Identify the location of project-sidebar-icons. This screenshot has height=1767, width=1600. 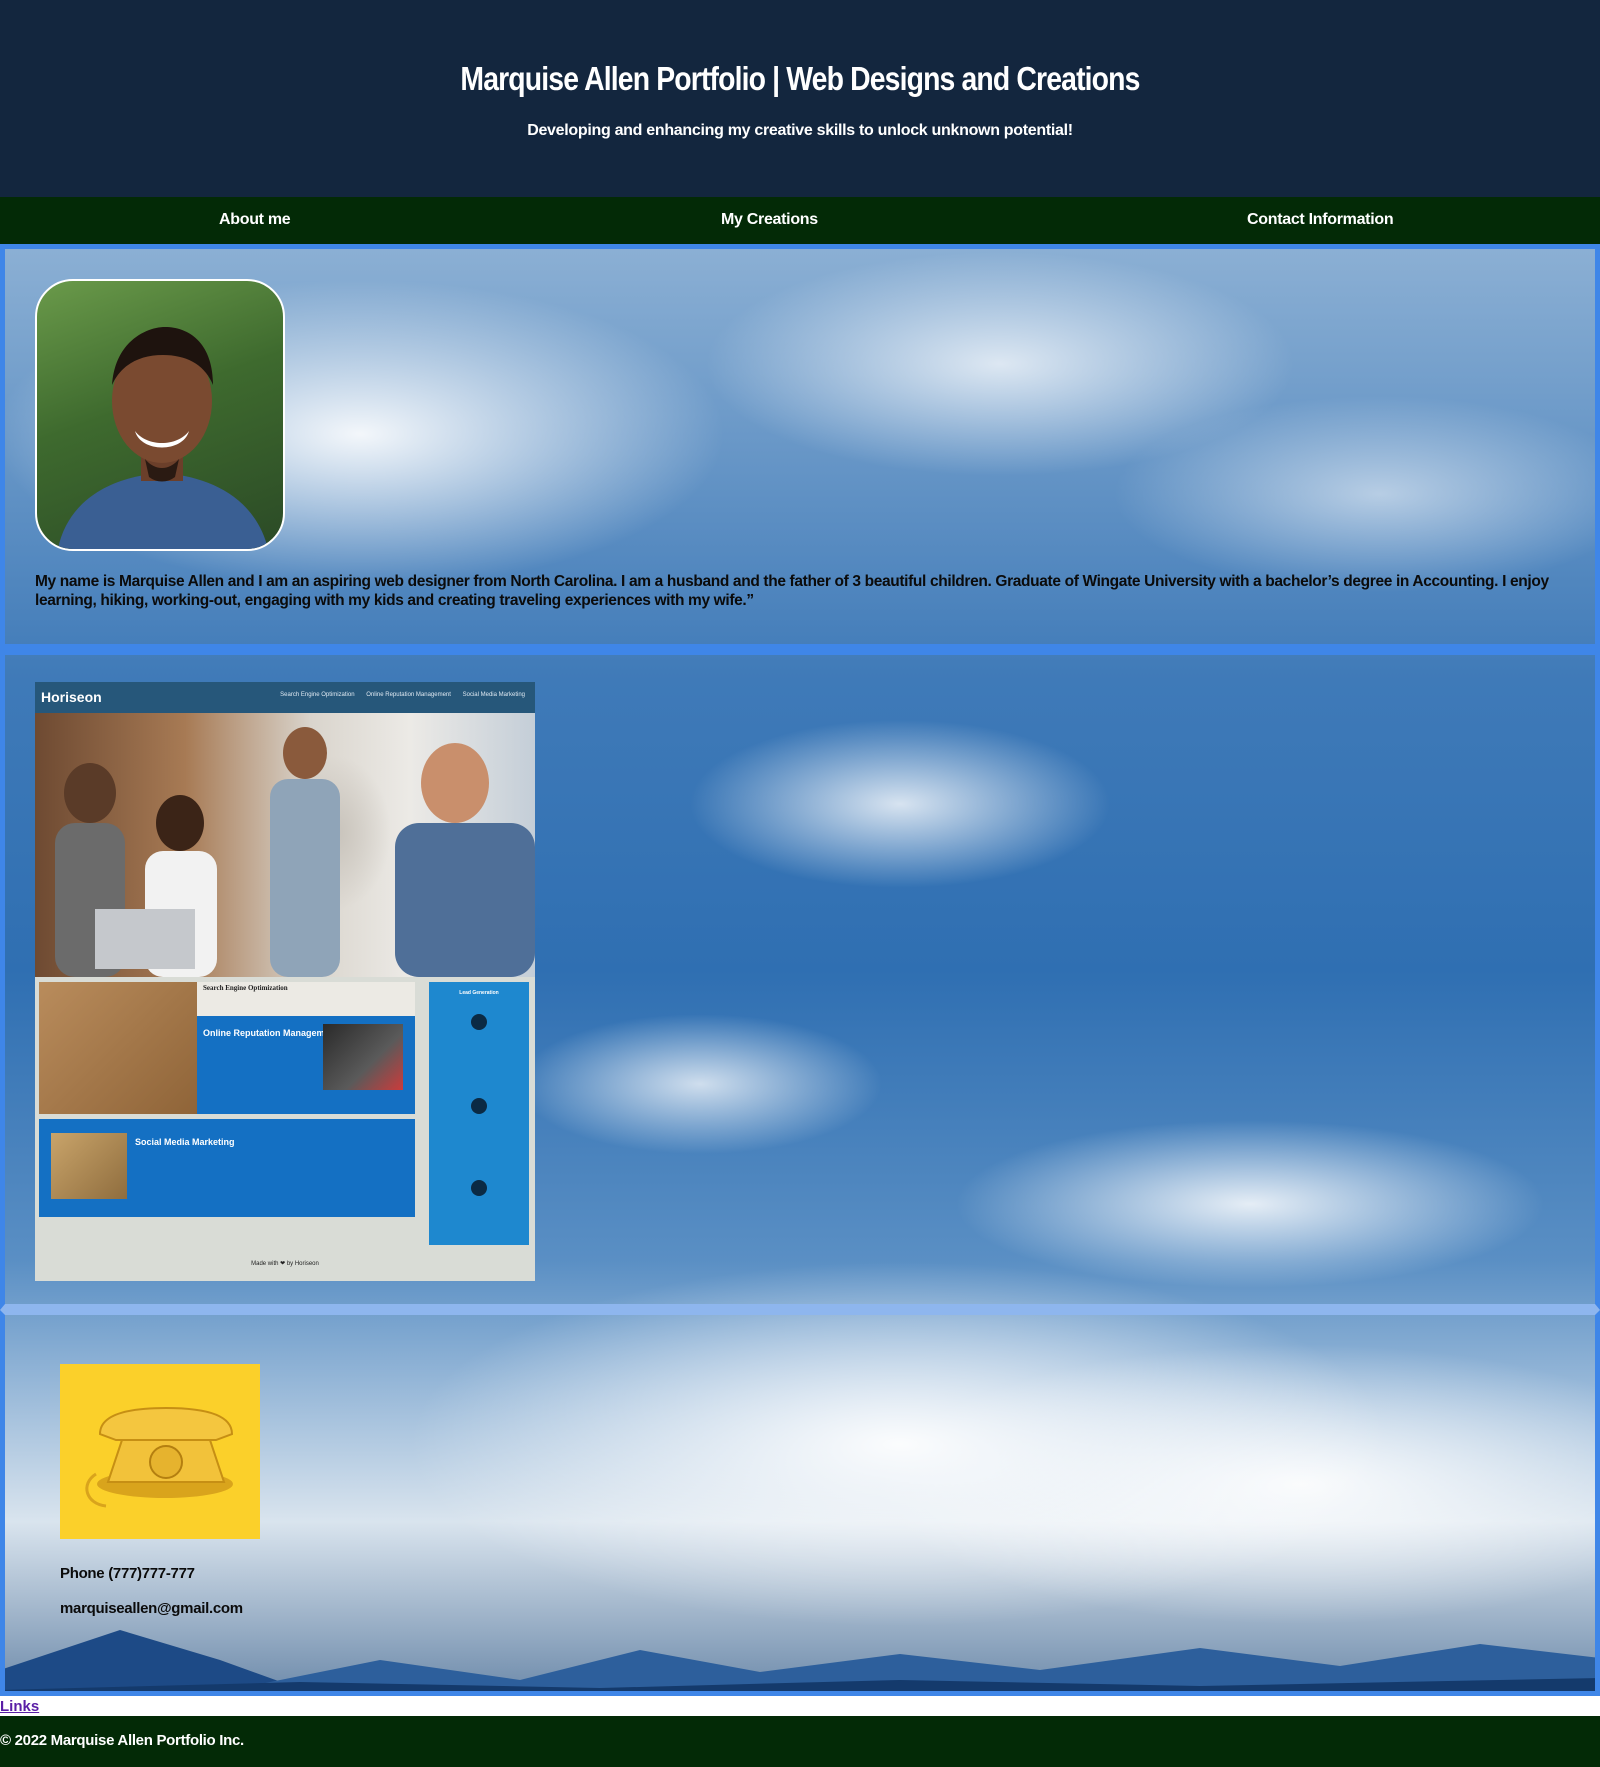
(479, 1105).